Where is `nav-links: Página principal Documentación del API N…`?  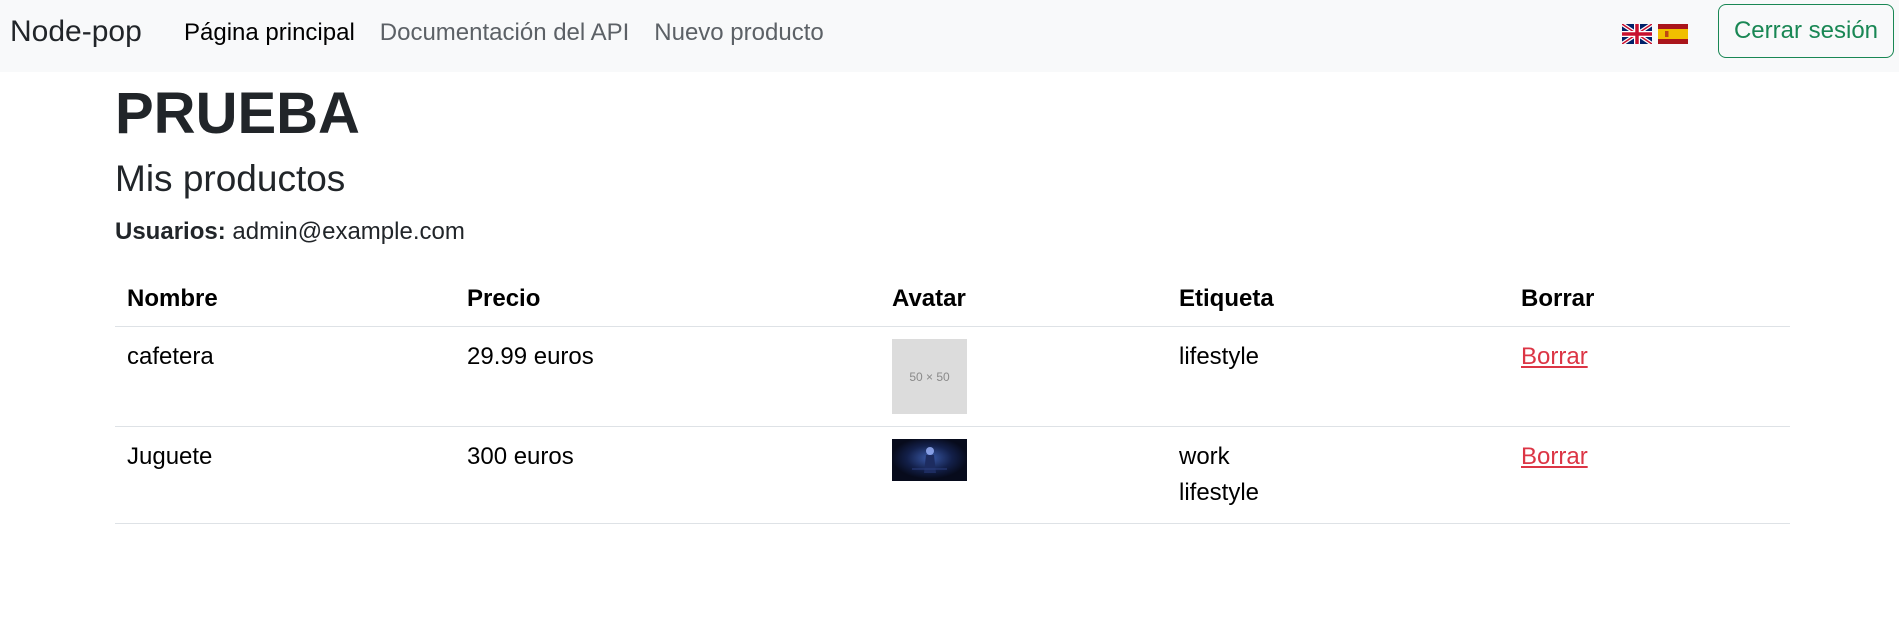 nav-links: Página principal Documentación del API N… is located at coordinates (516, 33).